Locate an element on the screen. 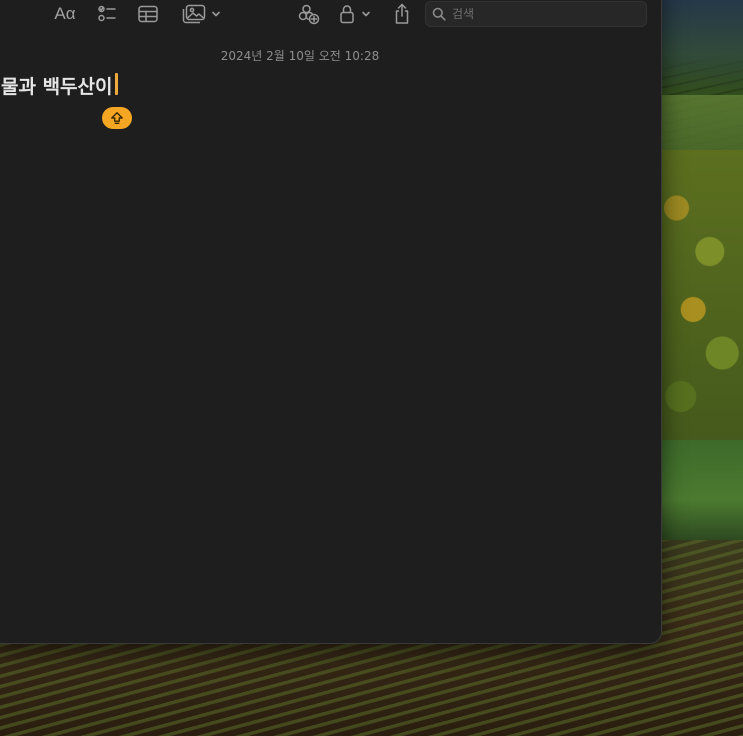 This screenshot has height=736, width=743. collaborate-button is located at coordinates (309, 14).